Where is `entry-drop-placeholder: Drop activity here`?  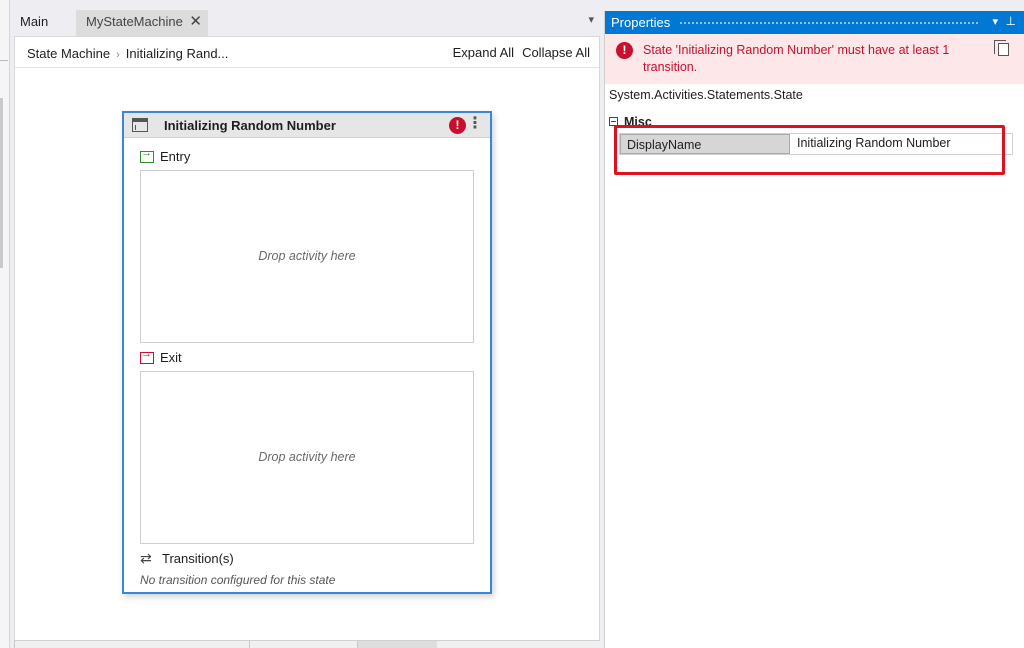 entry-drop-placeholder: Drop activity here is located at coordinates (307, 255).